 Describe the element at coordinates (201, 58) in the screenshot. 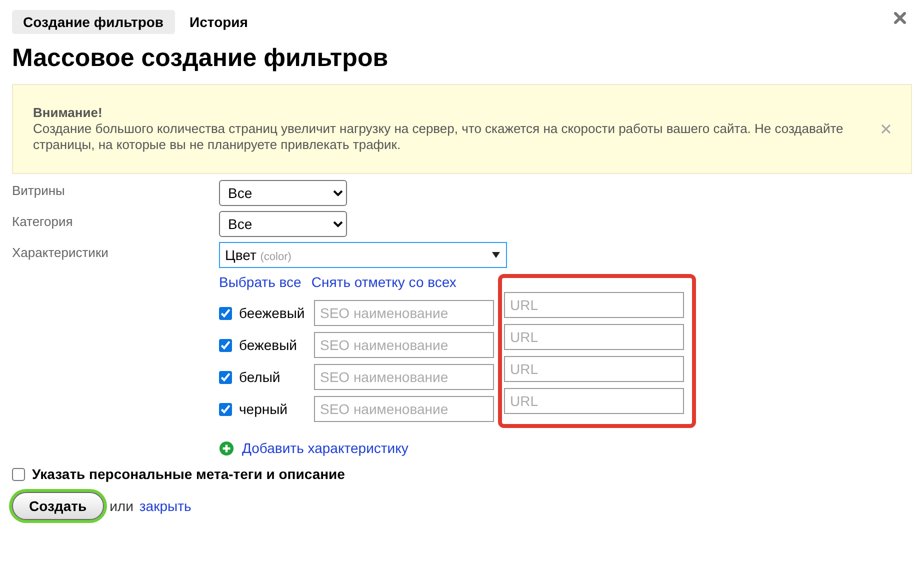

I see `page-title: Массовое создание фильтров` at that location.